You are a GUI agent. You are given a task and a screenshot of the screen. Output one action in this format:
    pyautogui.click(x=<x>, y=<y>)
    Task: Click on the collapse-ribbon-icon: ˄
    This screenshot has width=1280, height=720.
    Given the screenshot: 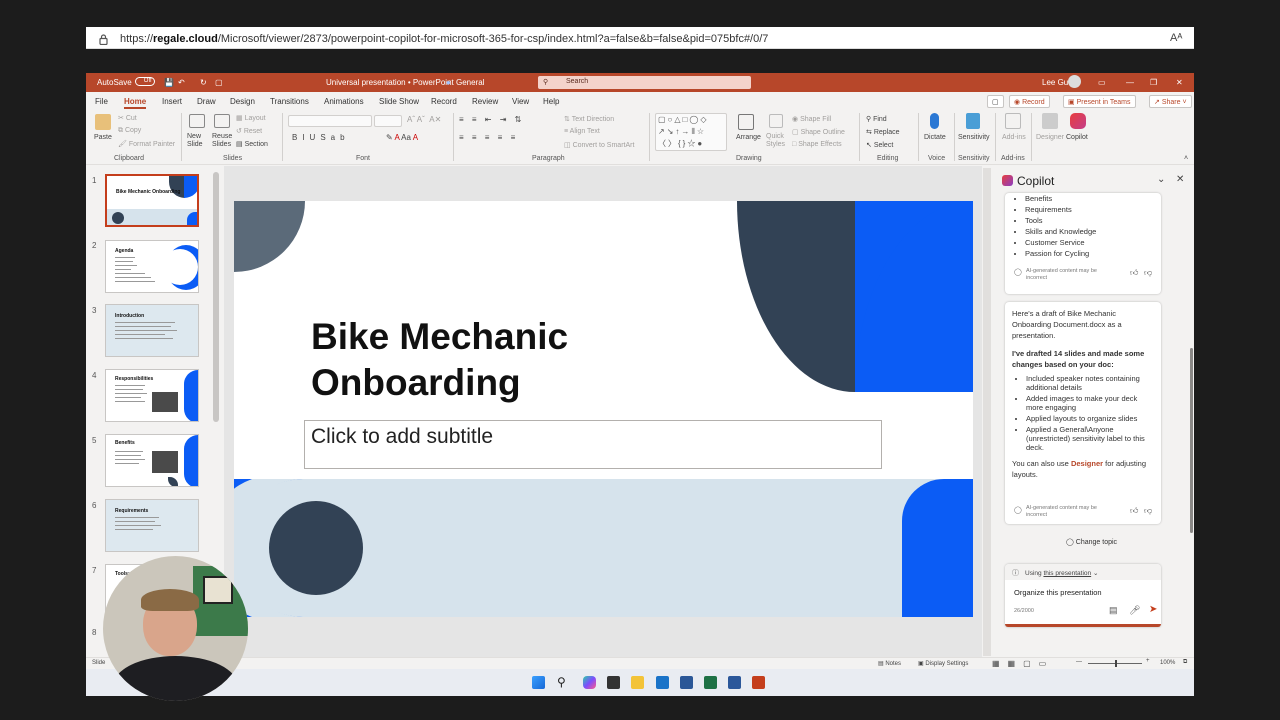 What is the action you would take?
    pyautogui.click(x=1186, y=158)
    